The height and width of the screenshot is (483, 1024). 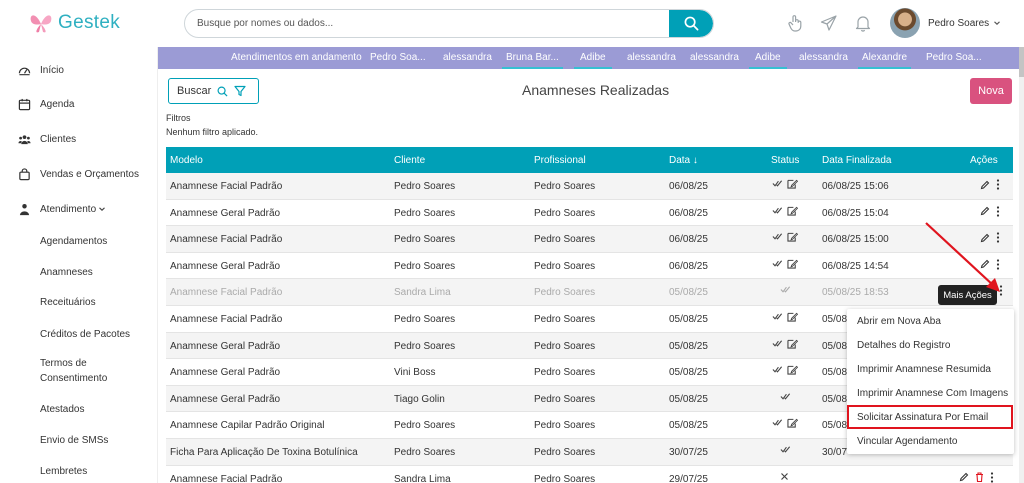 What do you see at coordinates (785, 160) in the screenshot?
I see `col-status: Status` at bounding box center [785, 160].